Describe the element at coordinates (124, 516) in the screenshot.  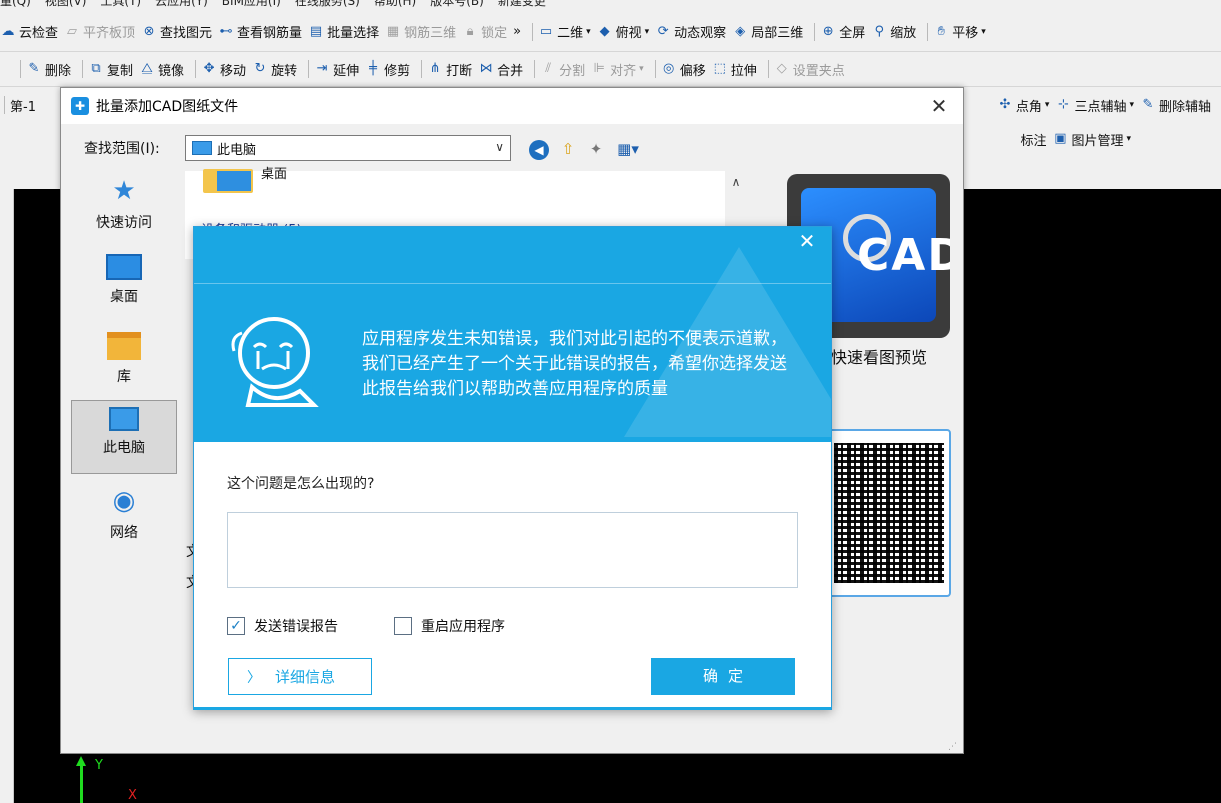
I see `place-network: ◉ 网络` at that location.